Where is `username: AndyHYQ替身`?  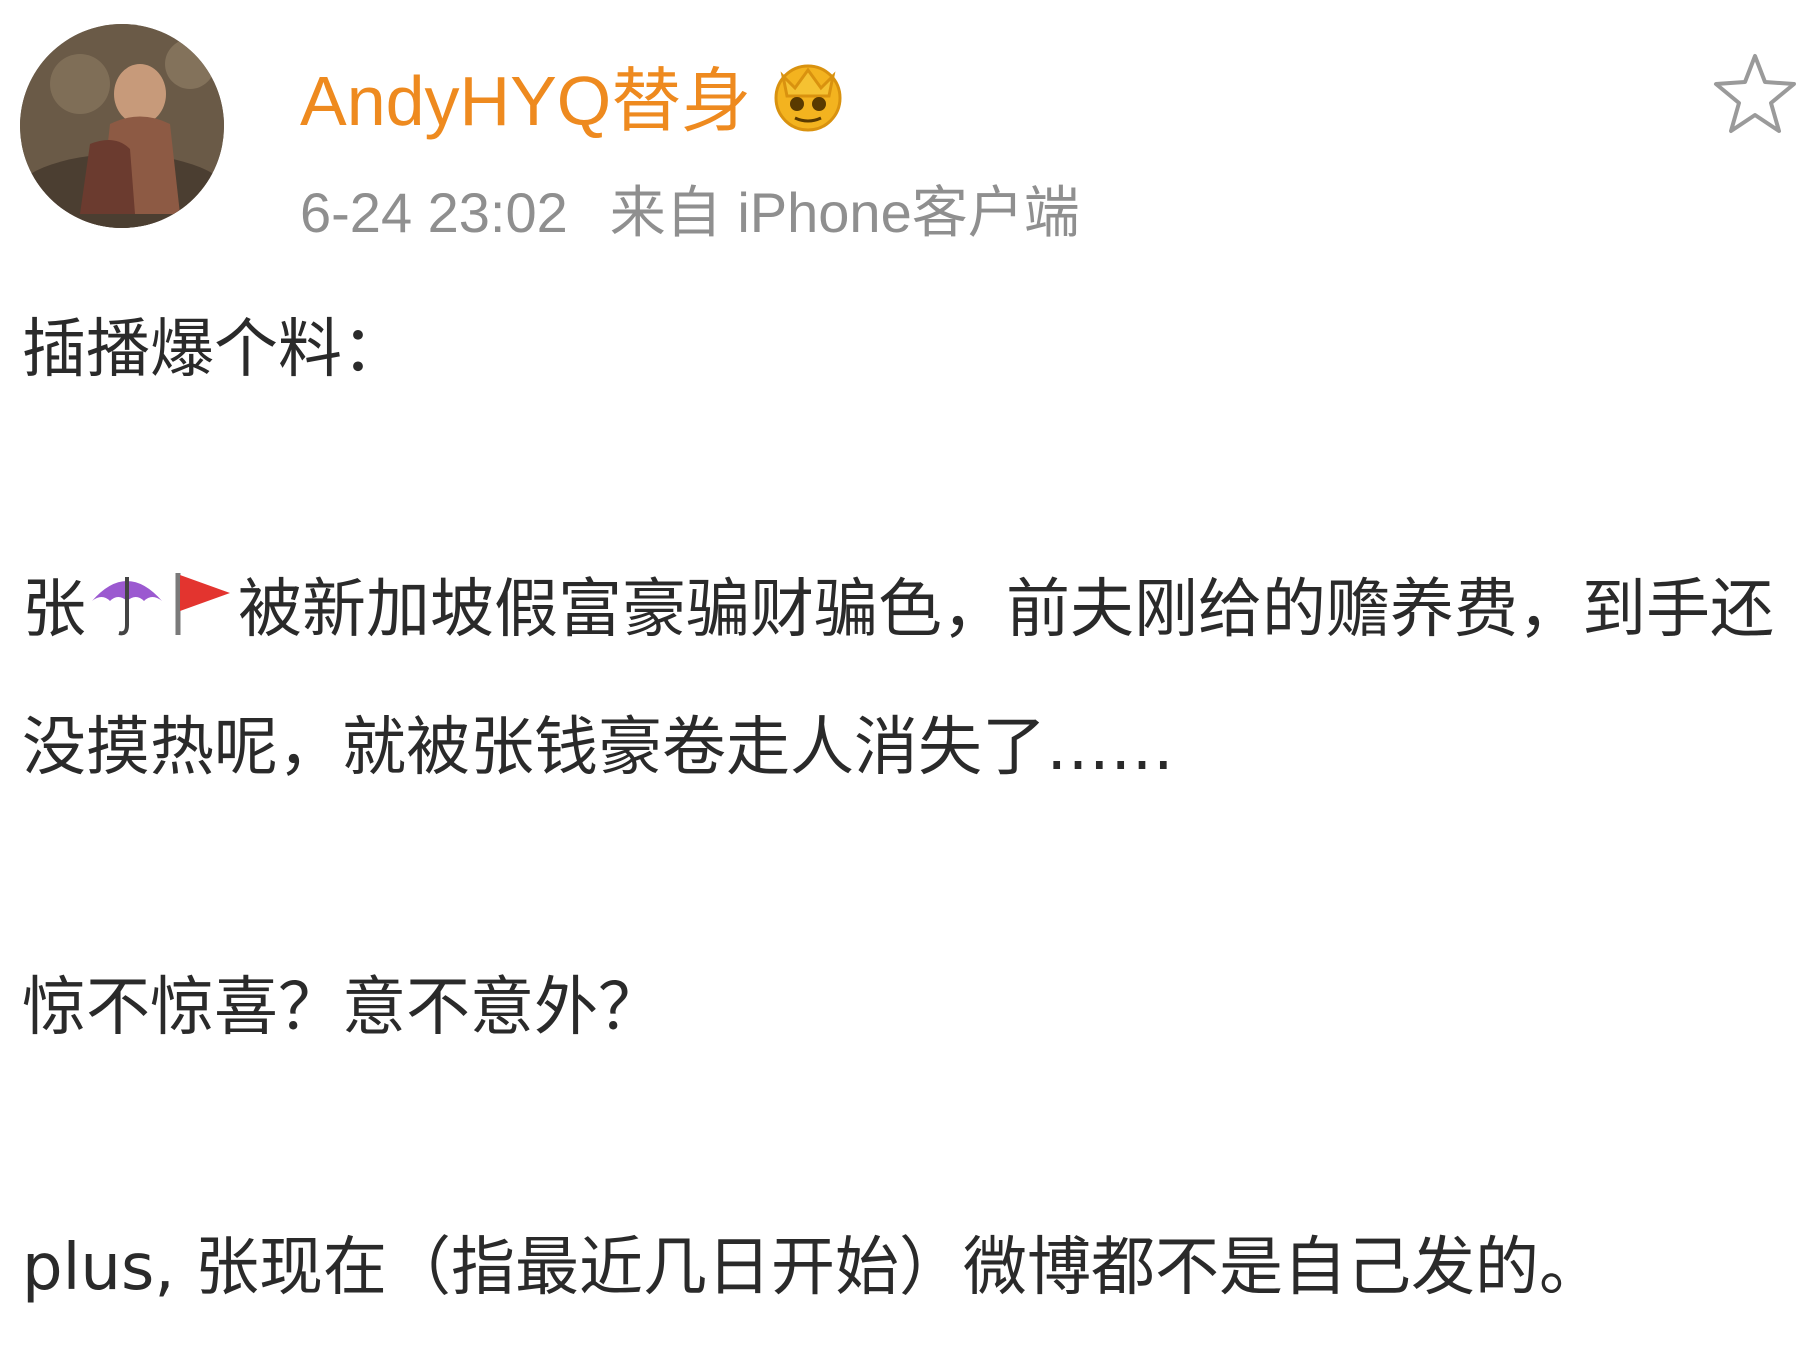 username: AndyHYQ替身 is located at coordinates (525, 95).